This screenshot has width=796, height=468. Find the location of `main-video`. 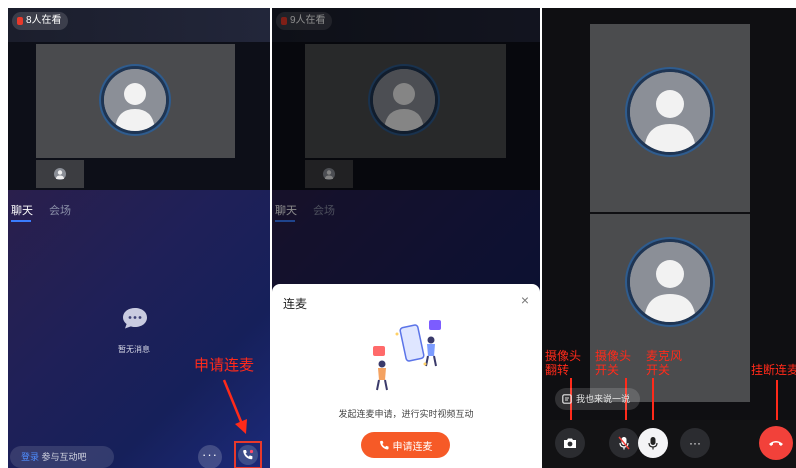

main-video is located at coordinates (135, 101).